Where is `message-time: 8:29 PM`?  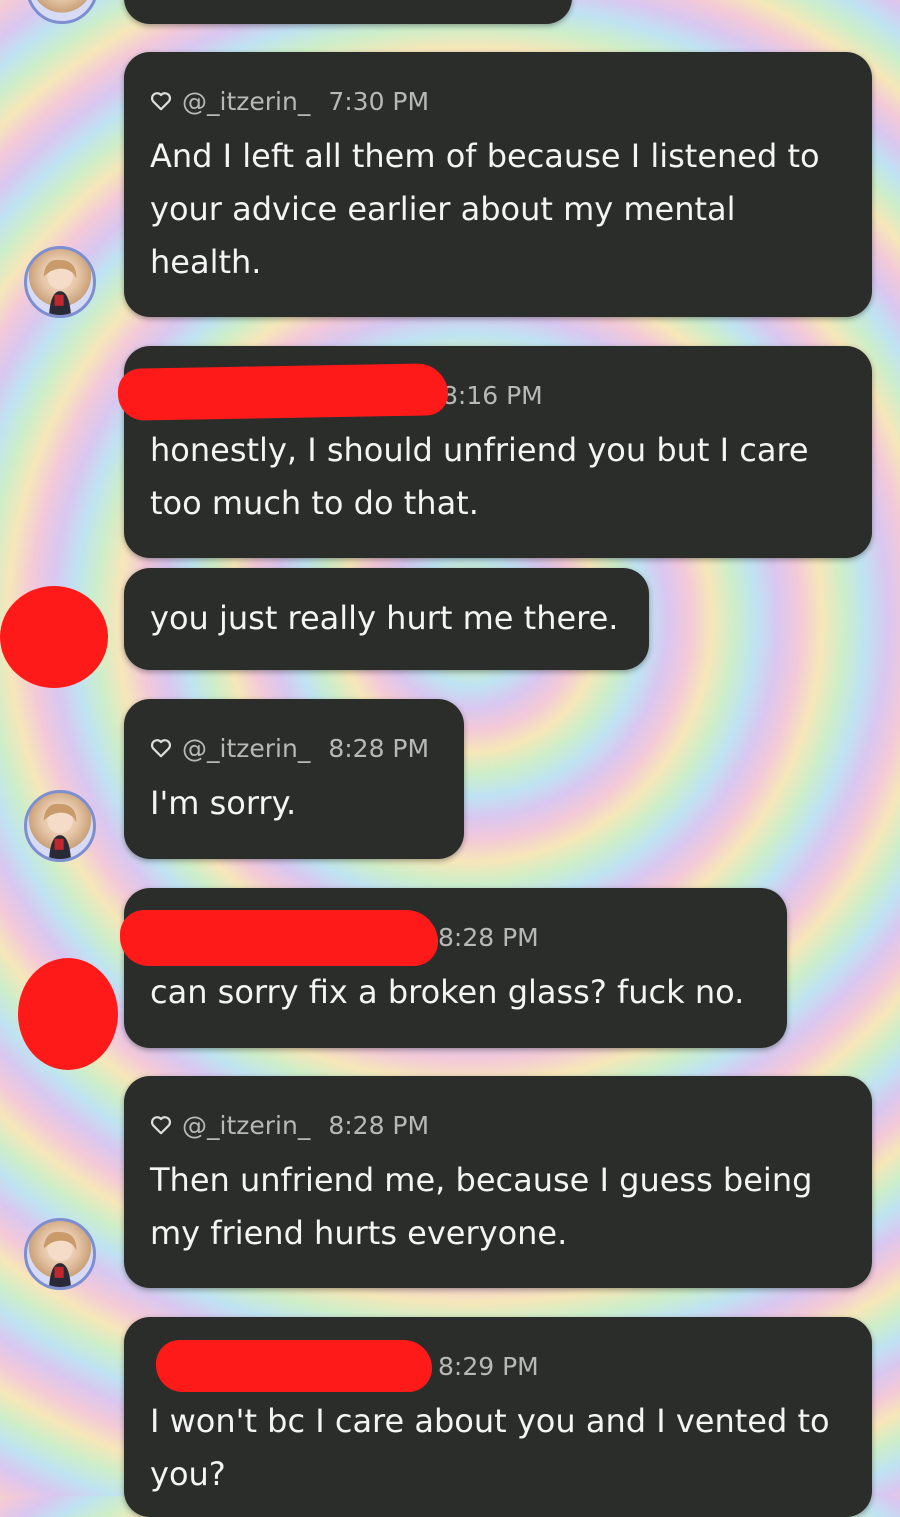 message-time: 8:29 PM is located at coordinates (488, 1366).